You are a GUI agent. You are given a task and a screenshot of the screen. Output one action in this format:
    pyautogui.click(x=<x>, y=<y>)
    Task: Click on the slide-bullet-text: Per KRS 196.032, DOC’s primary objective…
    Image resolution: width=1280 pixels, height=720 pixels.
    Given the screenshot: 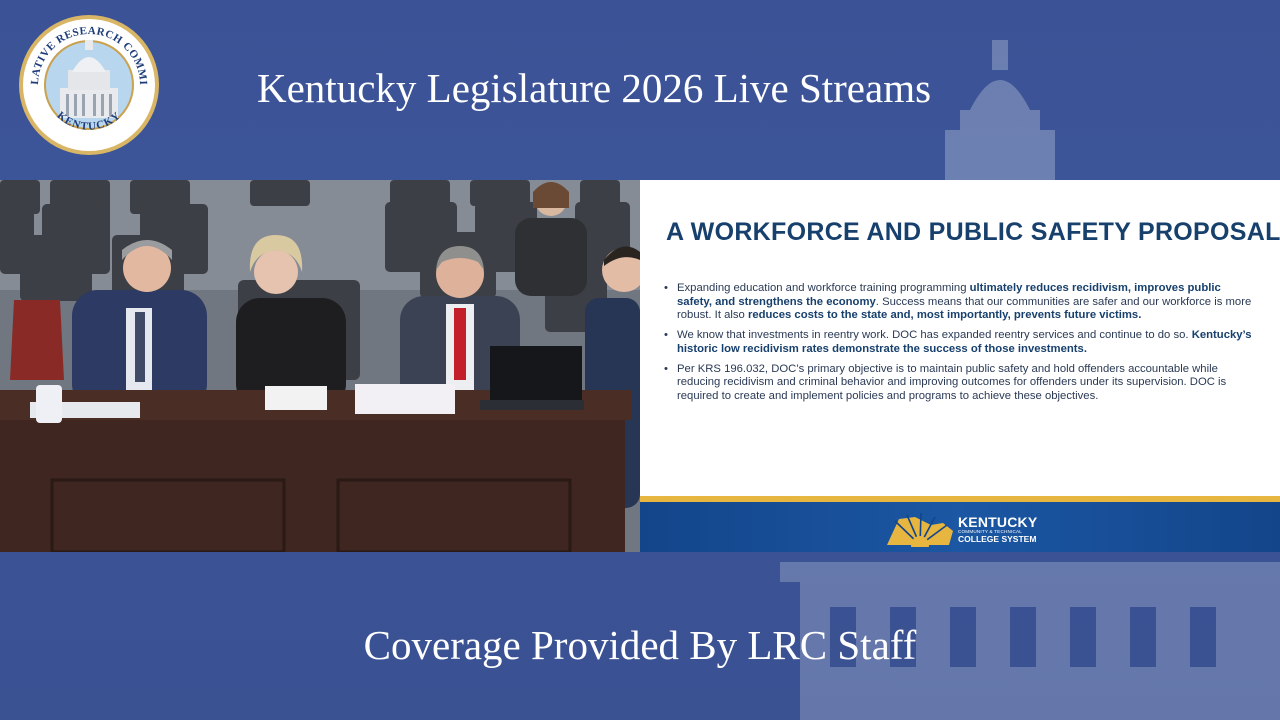 What is the action you would take?
    pyautogui.click(x=952, y=382)
    